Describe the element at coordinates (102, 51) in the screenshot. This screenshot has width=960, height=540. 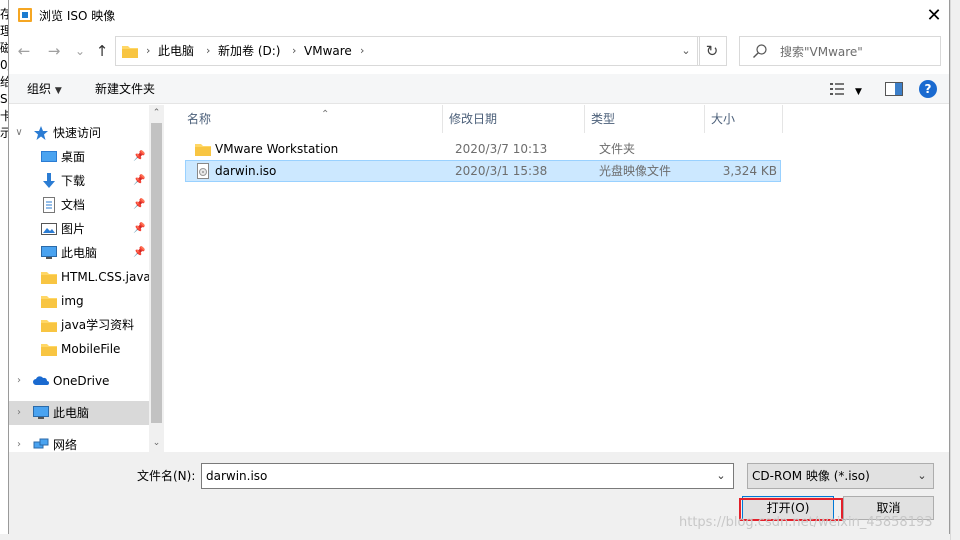
I see `up-button: ↑` at that location.